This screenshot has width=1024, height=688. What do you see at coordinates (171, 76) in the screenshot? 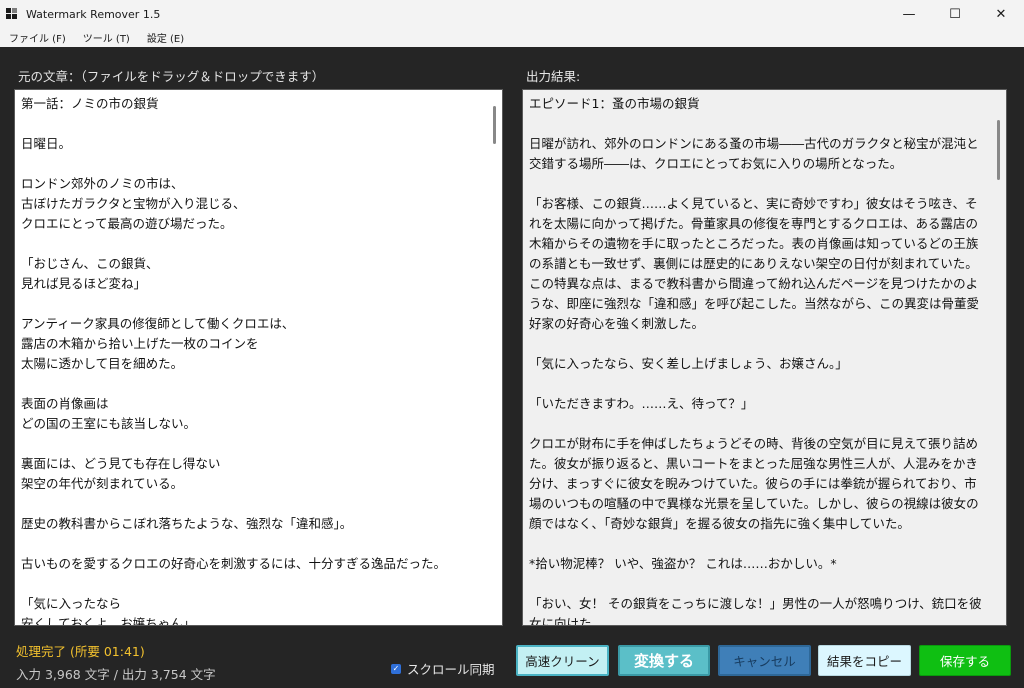
I see `source-text-label: 元の文章：（ファイルをドラッグ＆ドロップできます）` at bounding box center [171, 76].